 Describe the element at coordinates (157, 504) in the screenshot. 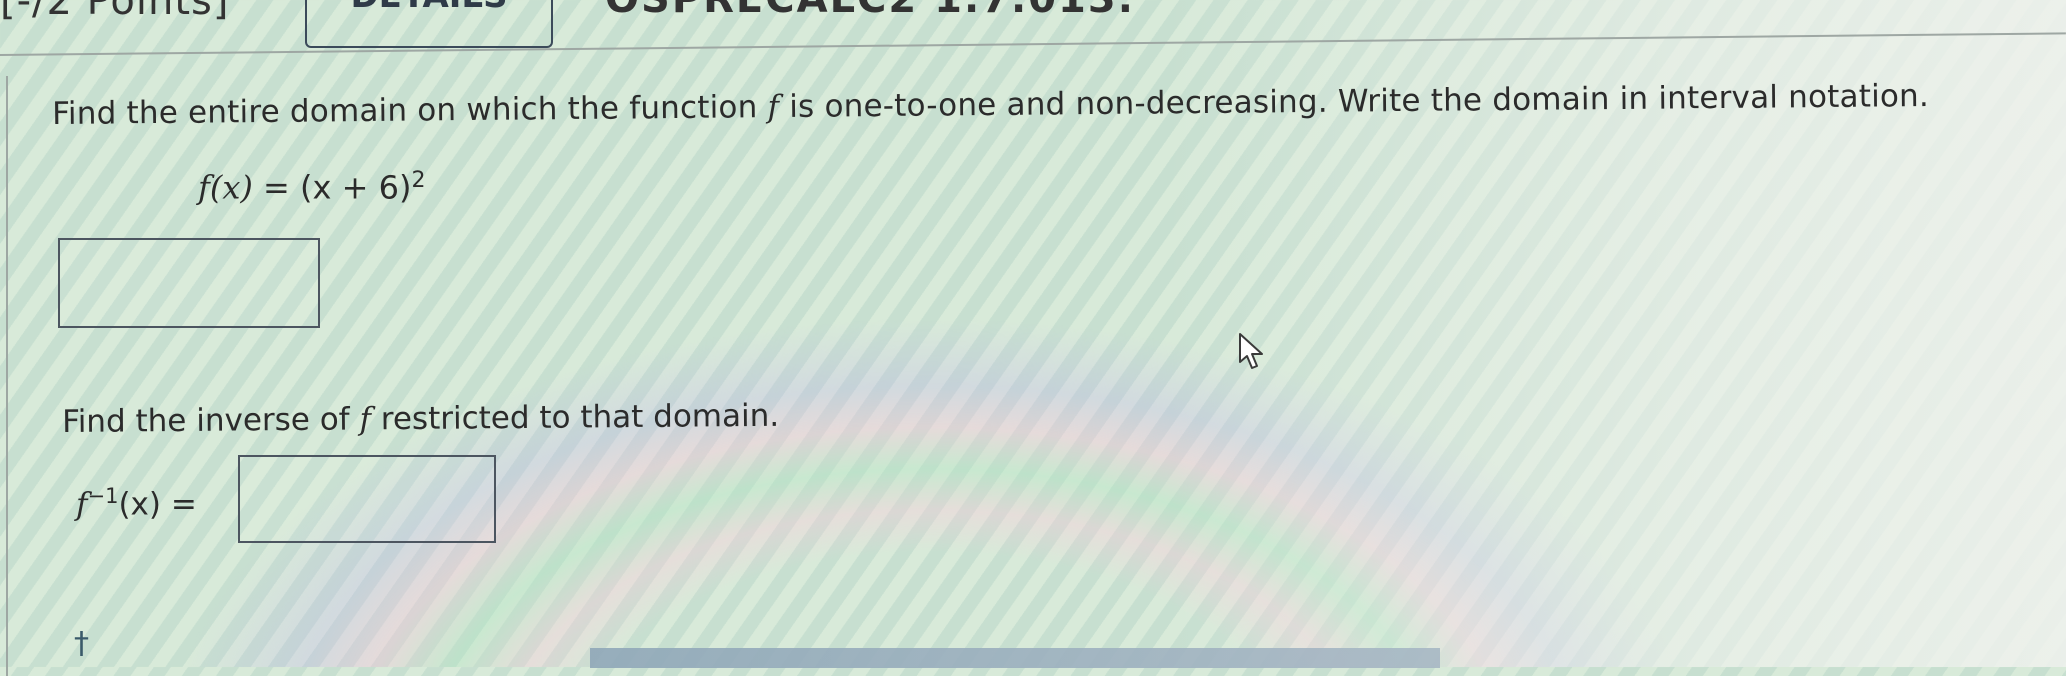

I see `inverse-lhs-rest: (x) =` at that location.